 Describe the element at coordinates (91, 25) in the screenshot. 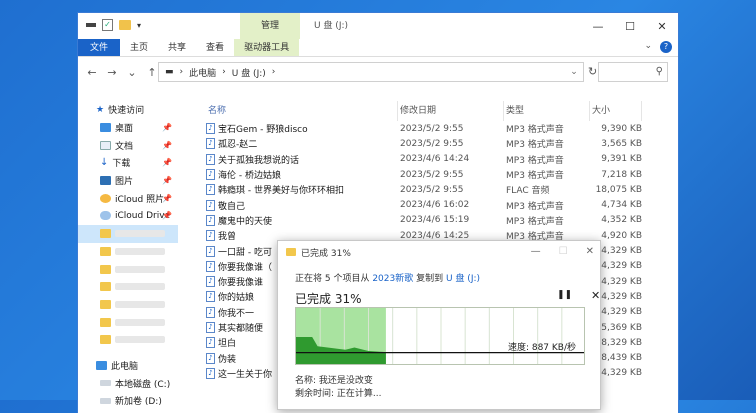

I see `menu-icon` at that location.